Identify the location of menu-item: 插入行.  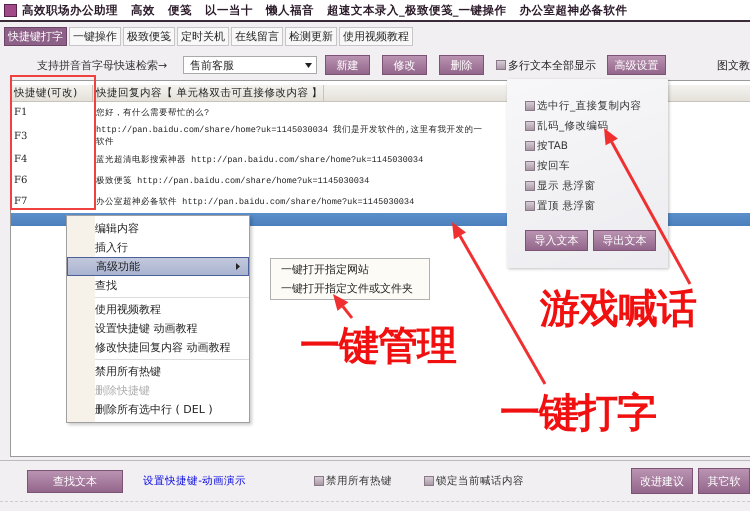
(158, 247).